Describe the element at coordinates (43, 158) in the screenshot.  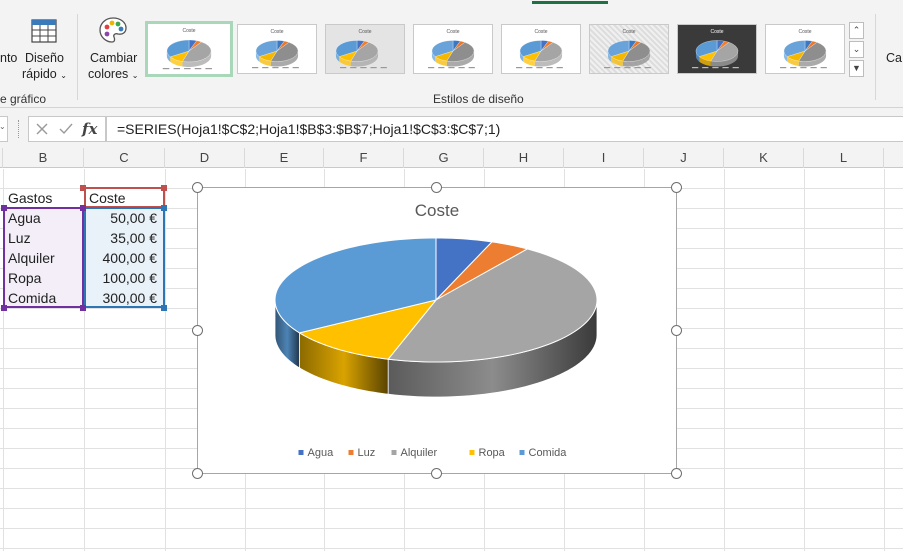
I see `column-header: B` at that location.